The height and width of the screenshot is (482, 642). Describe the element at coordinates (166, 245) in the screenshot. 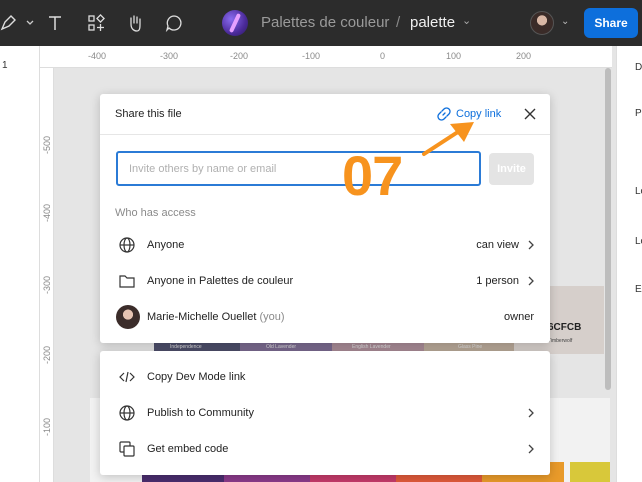

I see `access-row-label: Anyone` at that location.